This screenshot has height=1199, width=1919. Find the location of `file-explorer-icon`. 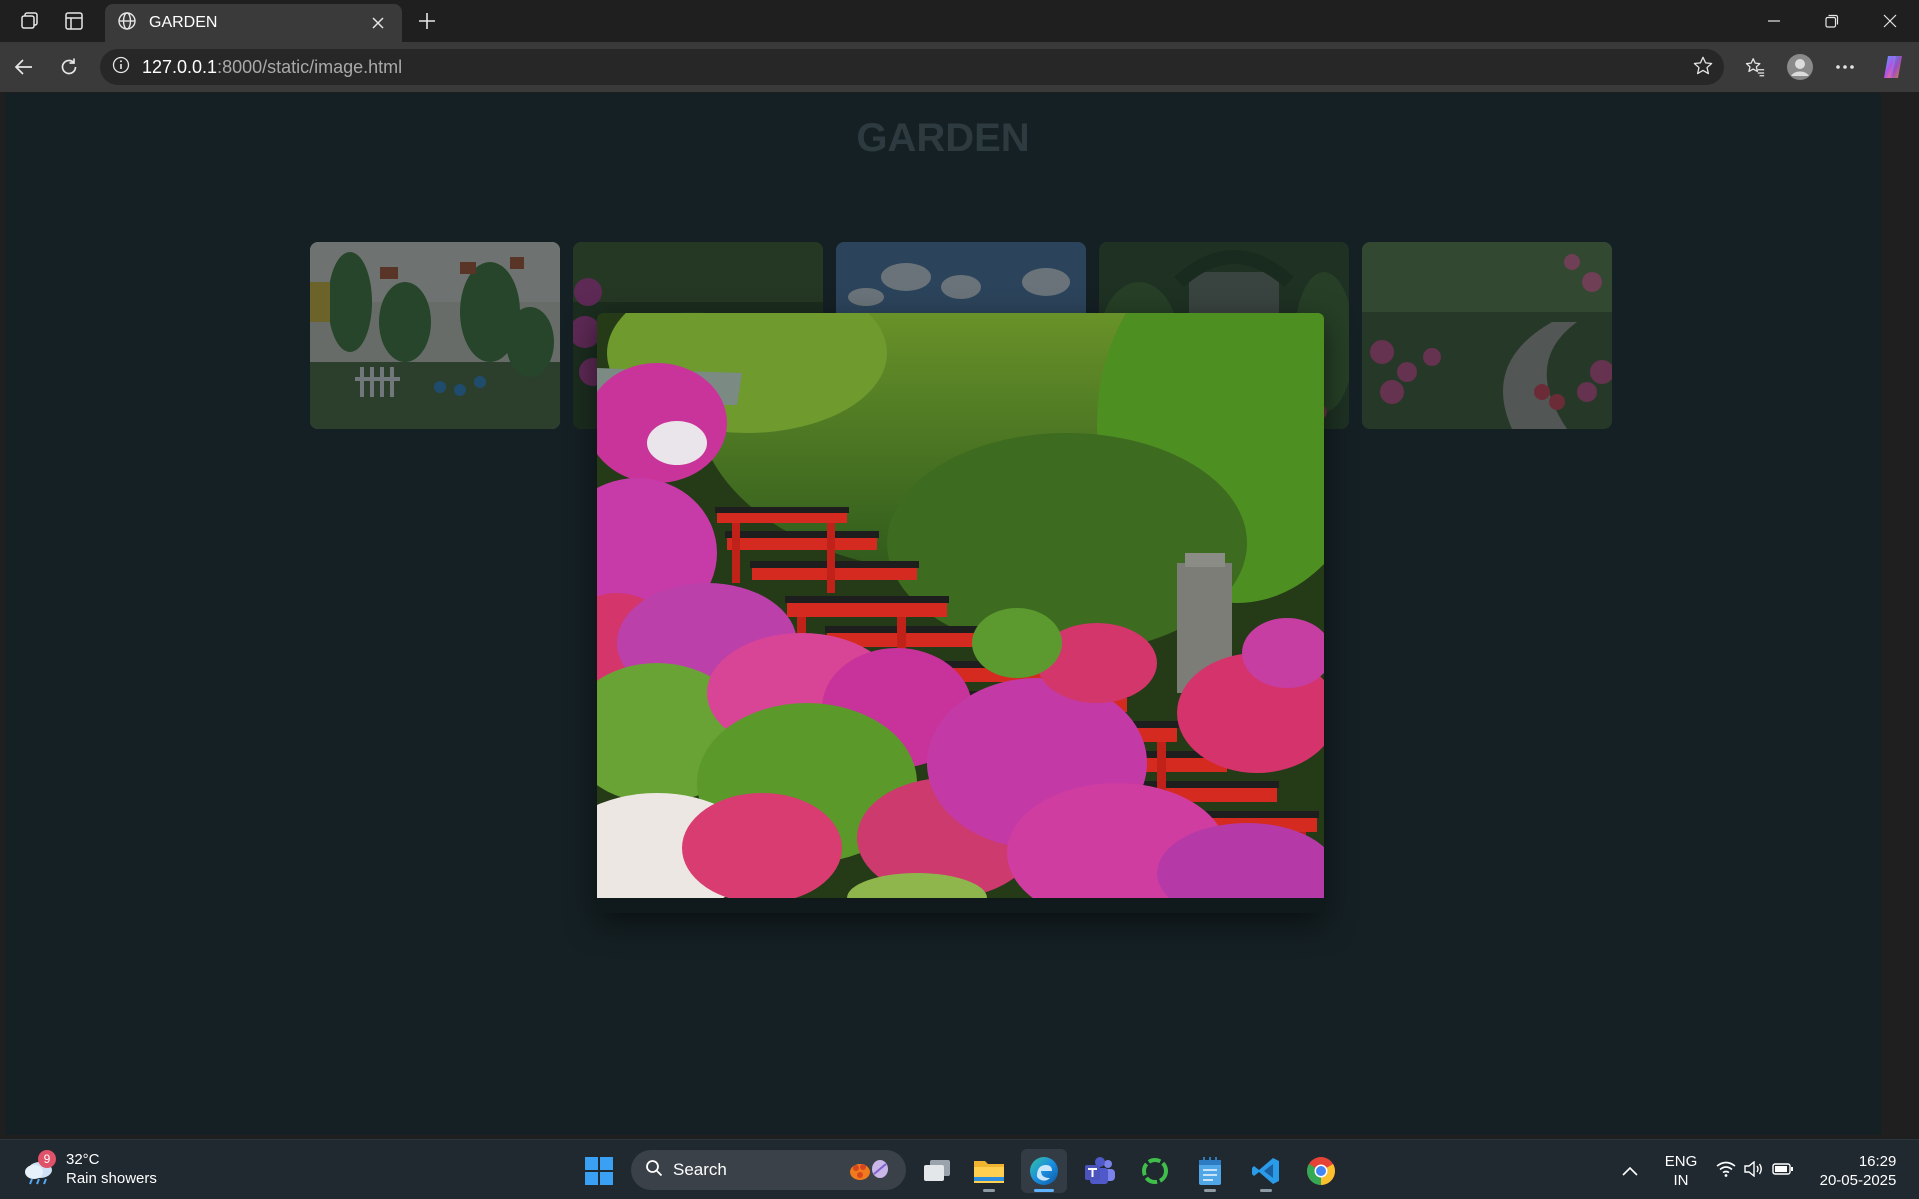

file-explorer-icon is located at coordinates (989, 1171).